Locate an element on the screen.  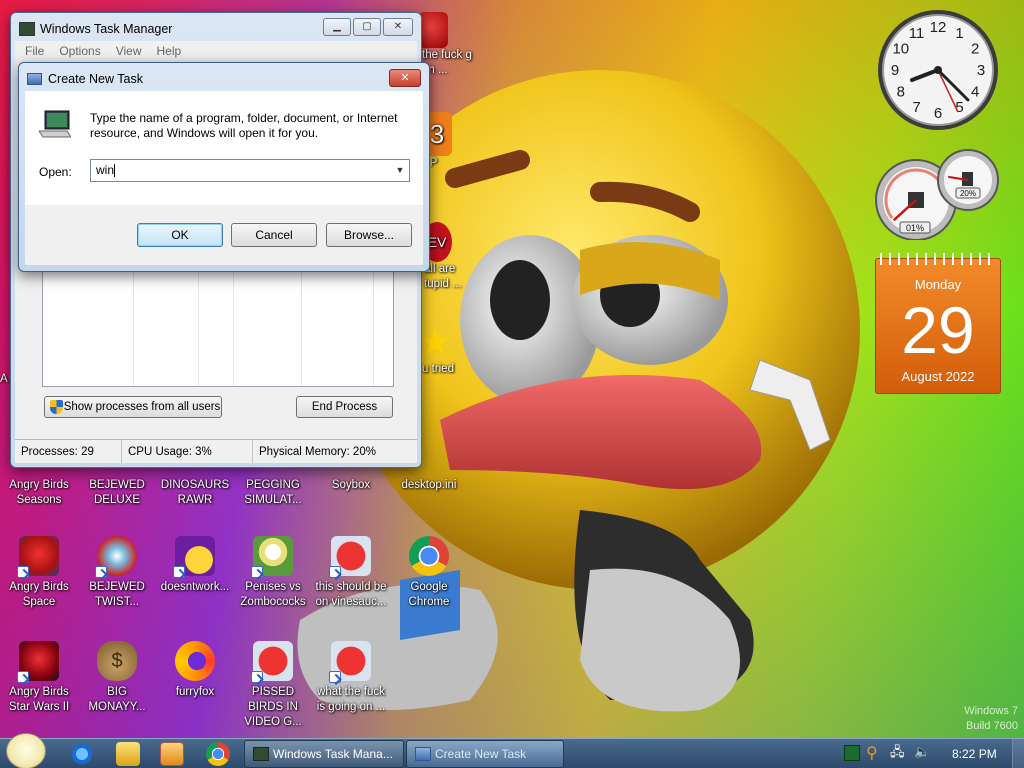
build-watermark: Windows 7 Build 7600 is located at coordinates (991, 718).